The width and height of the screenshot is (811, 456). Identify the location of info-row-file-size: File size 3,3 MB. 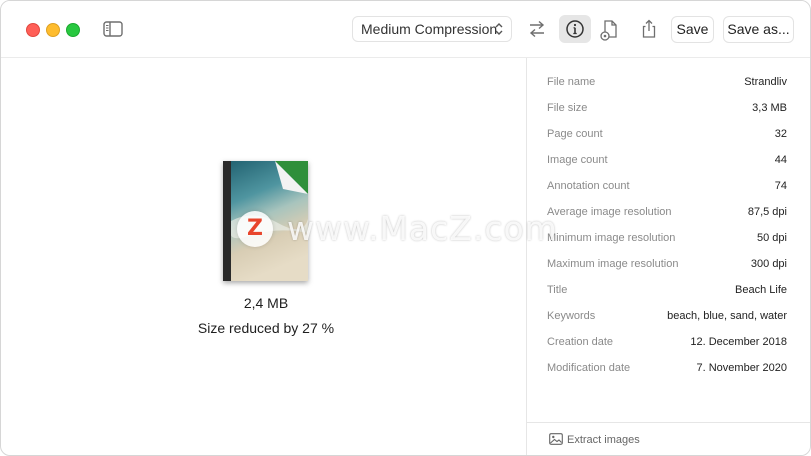
(667, 112).